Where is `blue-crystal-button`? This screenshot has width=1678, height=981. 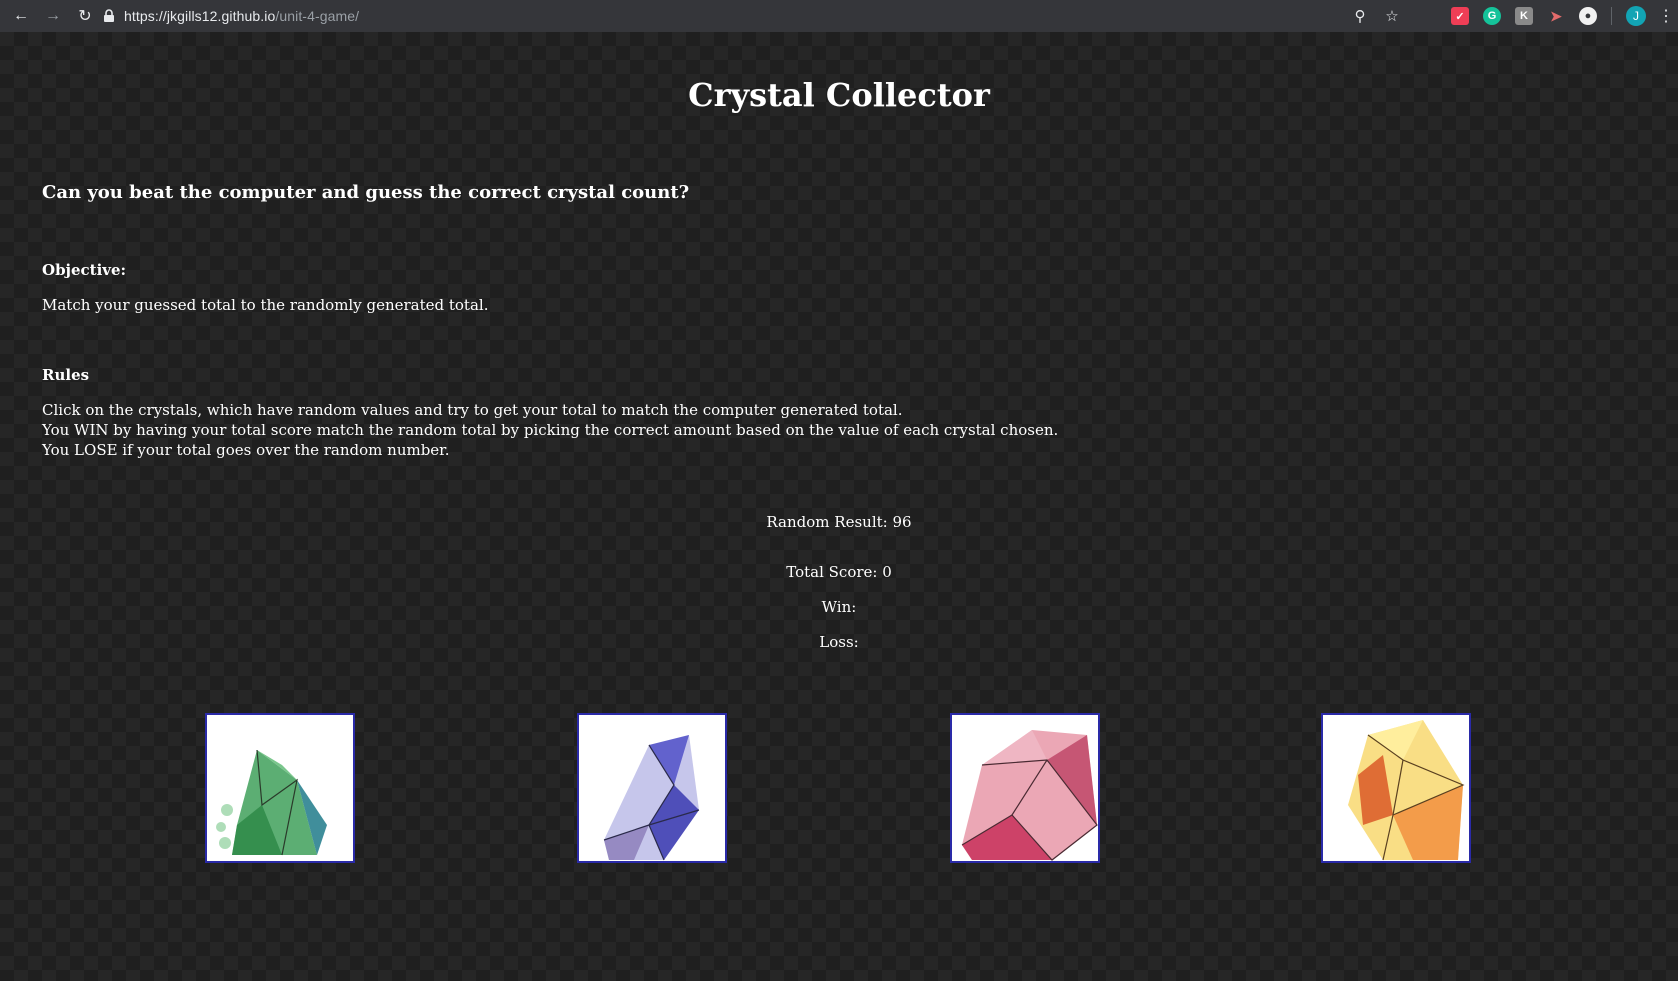
blue-crystal-button is located at coordinates (652, 788).